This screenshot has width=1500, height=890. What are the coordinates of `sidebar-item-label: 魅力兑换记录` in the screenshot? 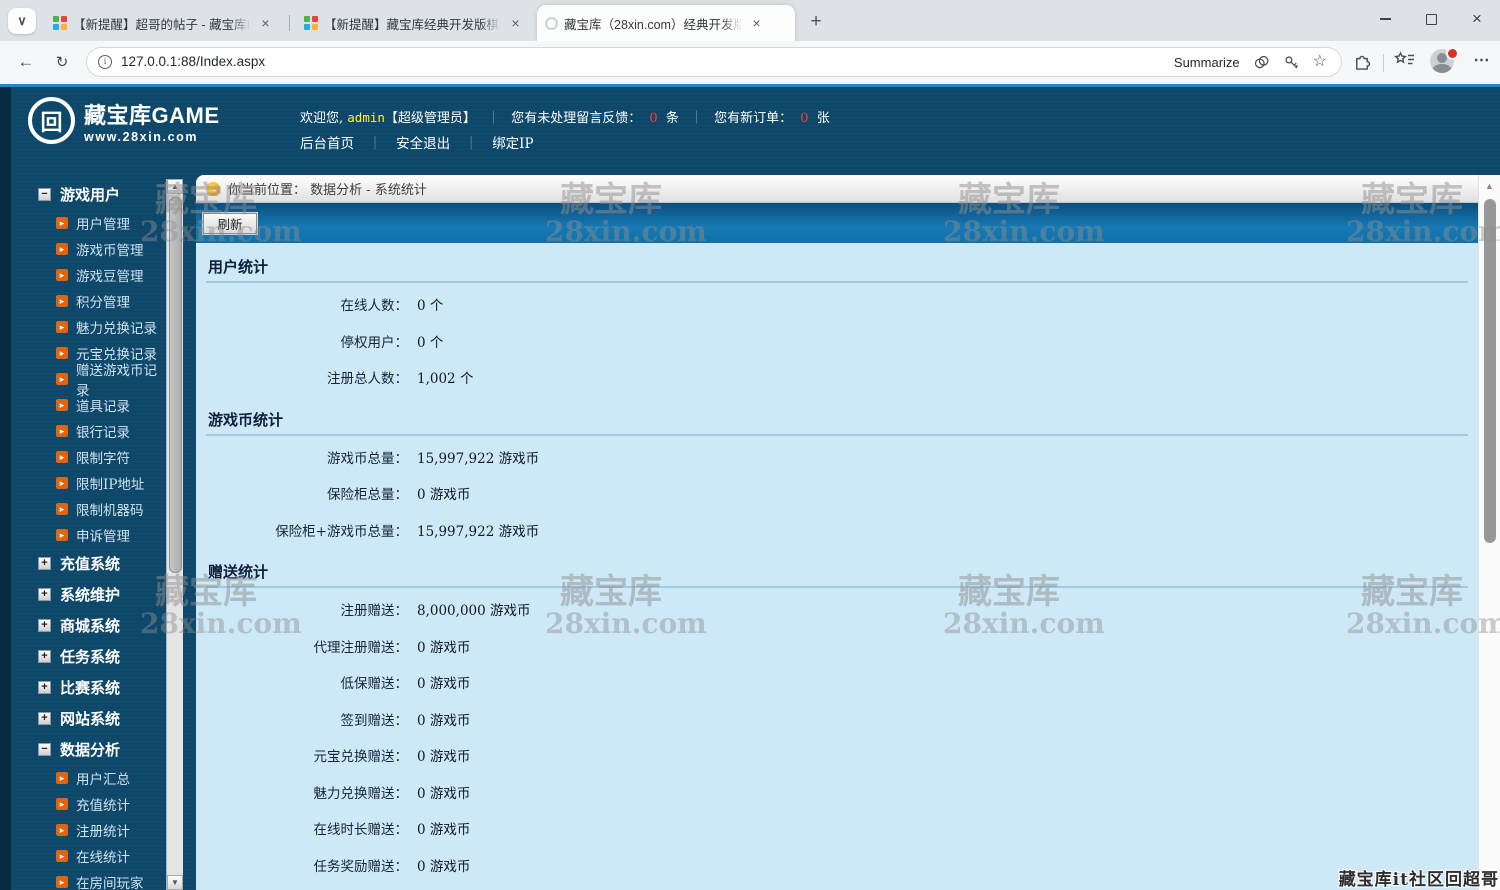 It's located at (116, 329).